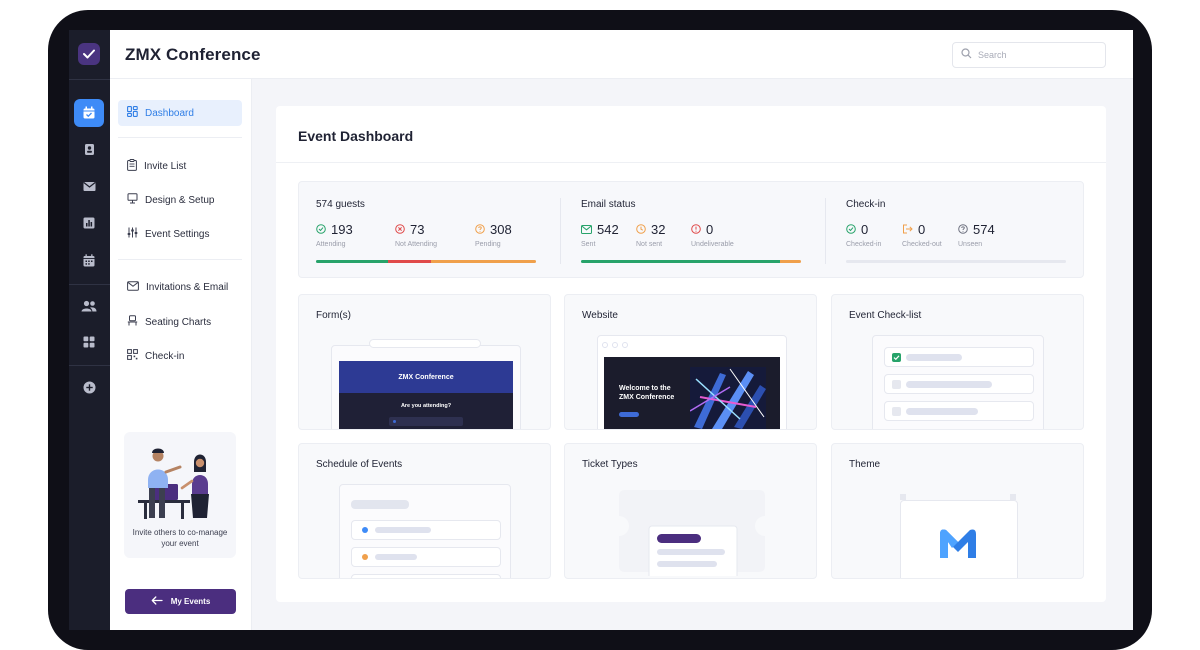 Image resolution: width=1200 pixels, height=650 pixels. What do you see at coordinates (488, 244) in the screenshot?
I see `stat-label: Pending` at bounding box center [488, 244].